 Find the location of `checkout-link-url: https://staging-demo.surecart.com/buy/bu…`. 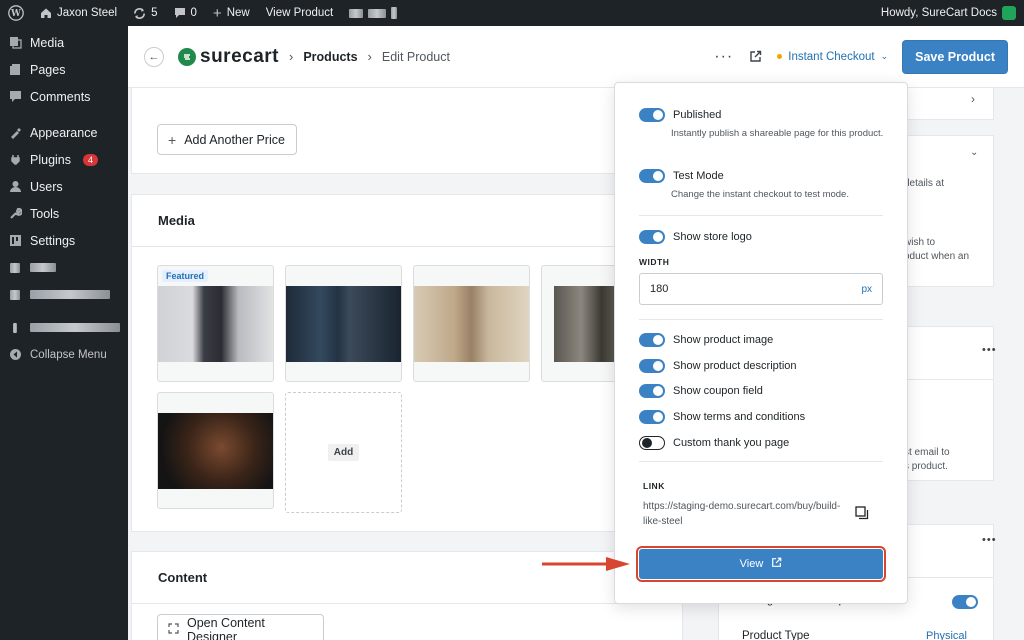

checkout-link-url: https://staging-demo.surecart.com/buy/bu… is located at coordinates (743, 514).